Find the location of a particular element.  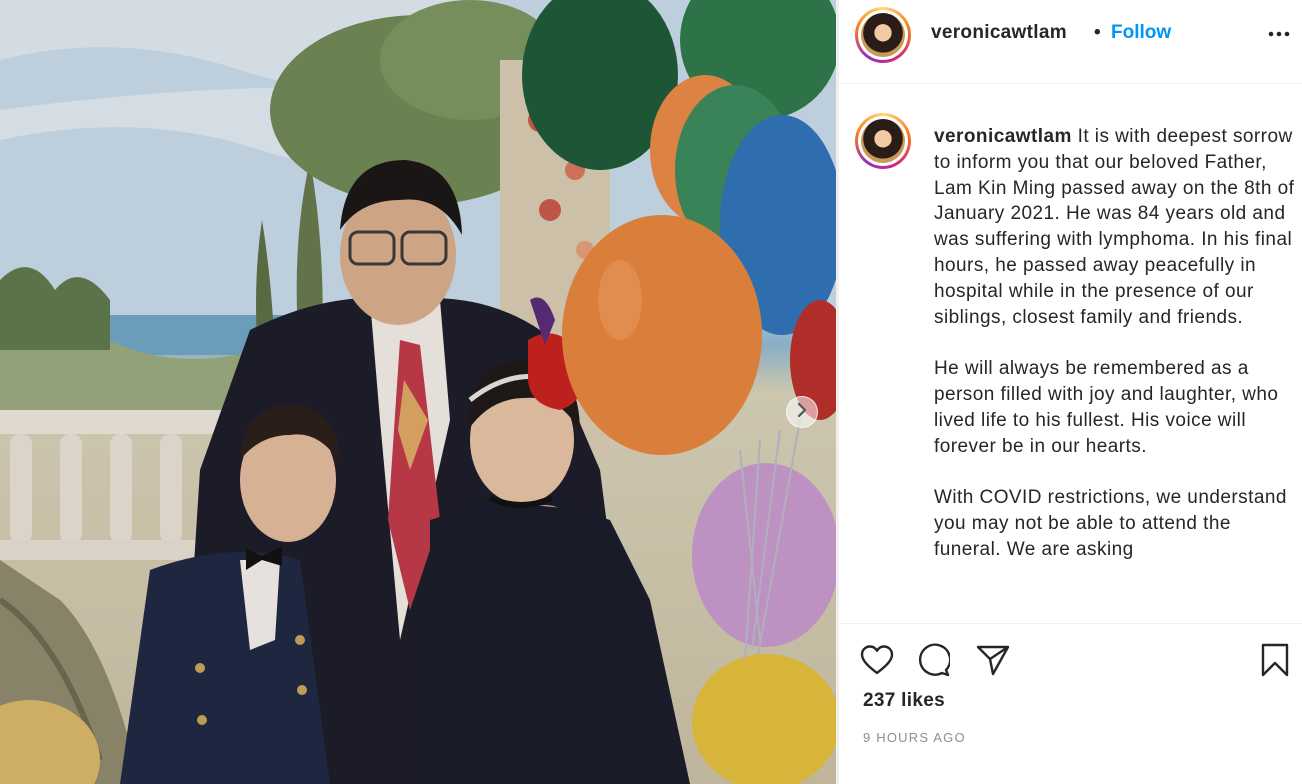

chevron-right-icon is located at coordinates (802, 412).